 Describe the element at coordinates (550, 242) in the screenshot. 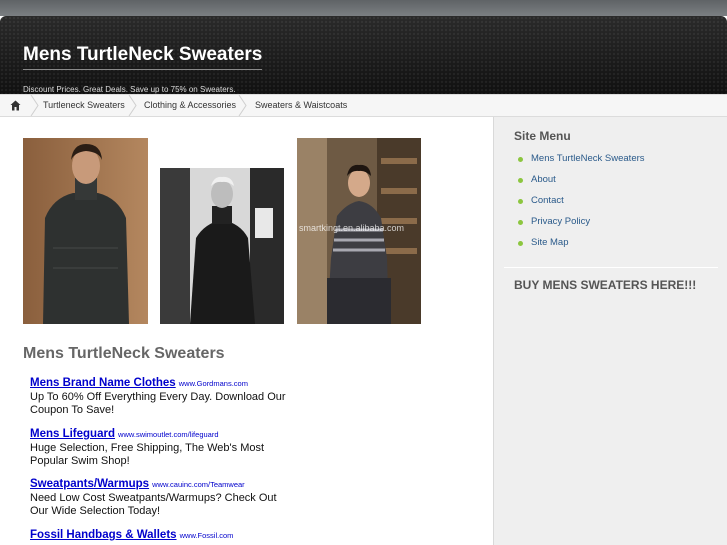

I see `menu-item-site-map: Site Map` at that location.